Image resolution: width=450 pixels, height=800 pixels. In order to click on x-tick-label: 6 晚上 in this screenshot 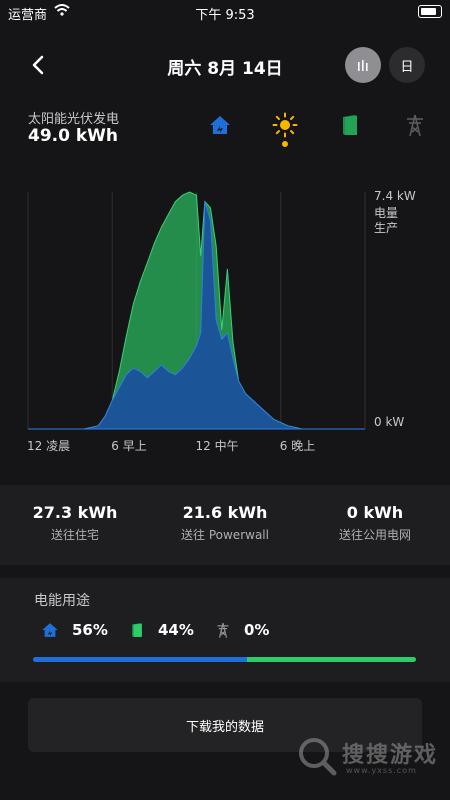, I will do `click(297, 446)`.